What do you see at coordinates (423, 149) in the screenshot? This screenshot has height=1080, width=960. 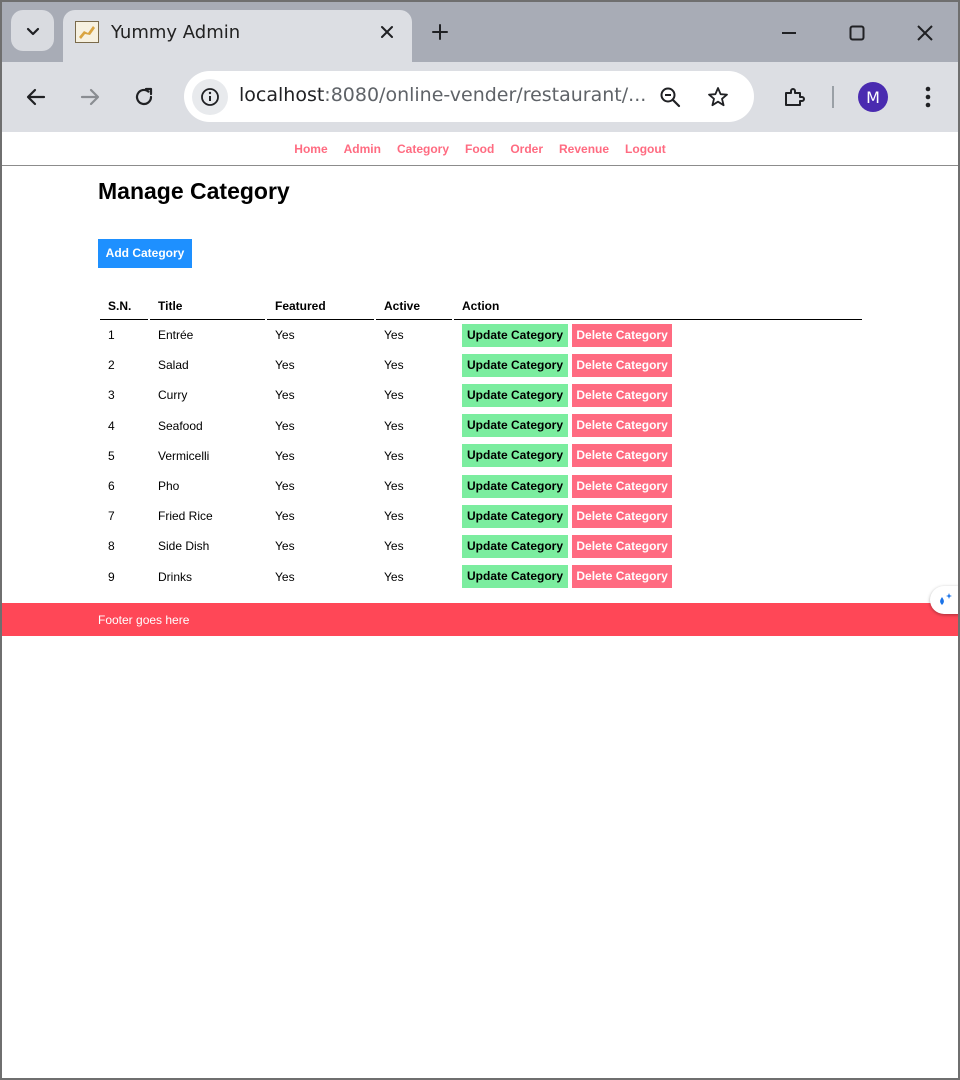 I see `nav-category: Category` at bounding box center [423, 149].